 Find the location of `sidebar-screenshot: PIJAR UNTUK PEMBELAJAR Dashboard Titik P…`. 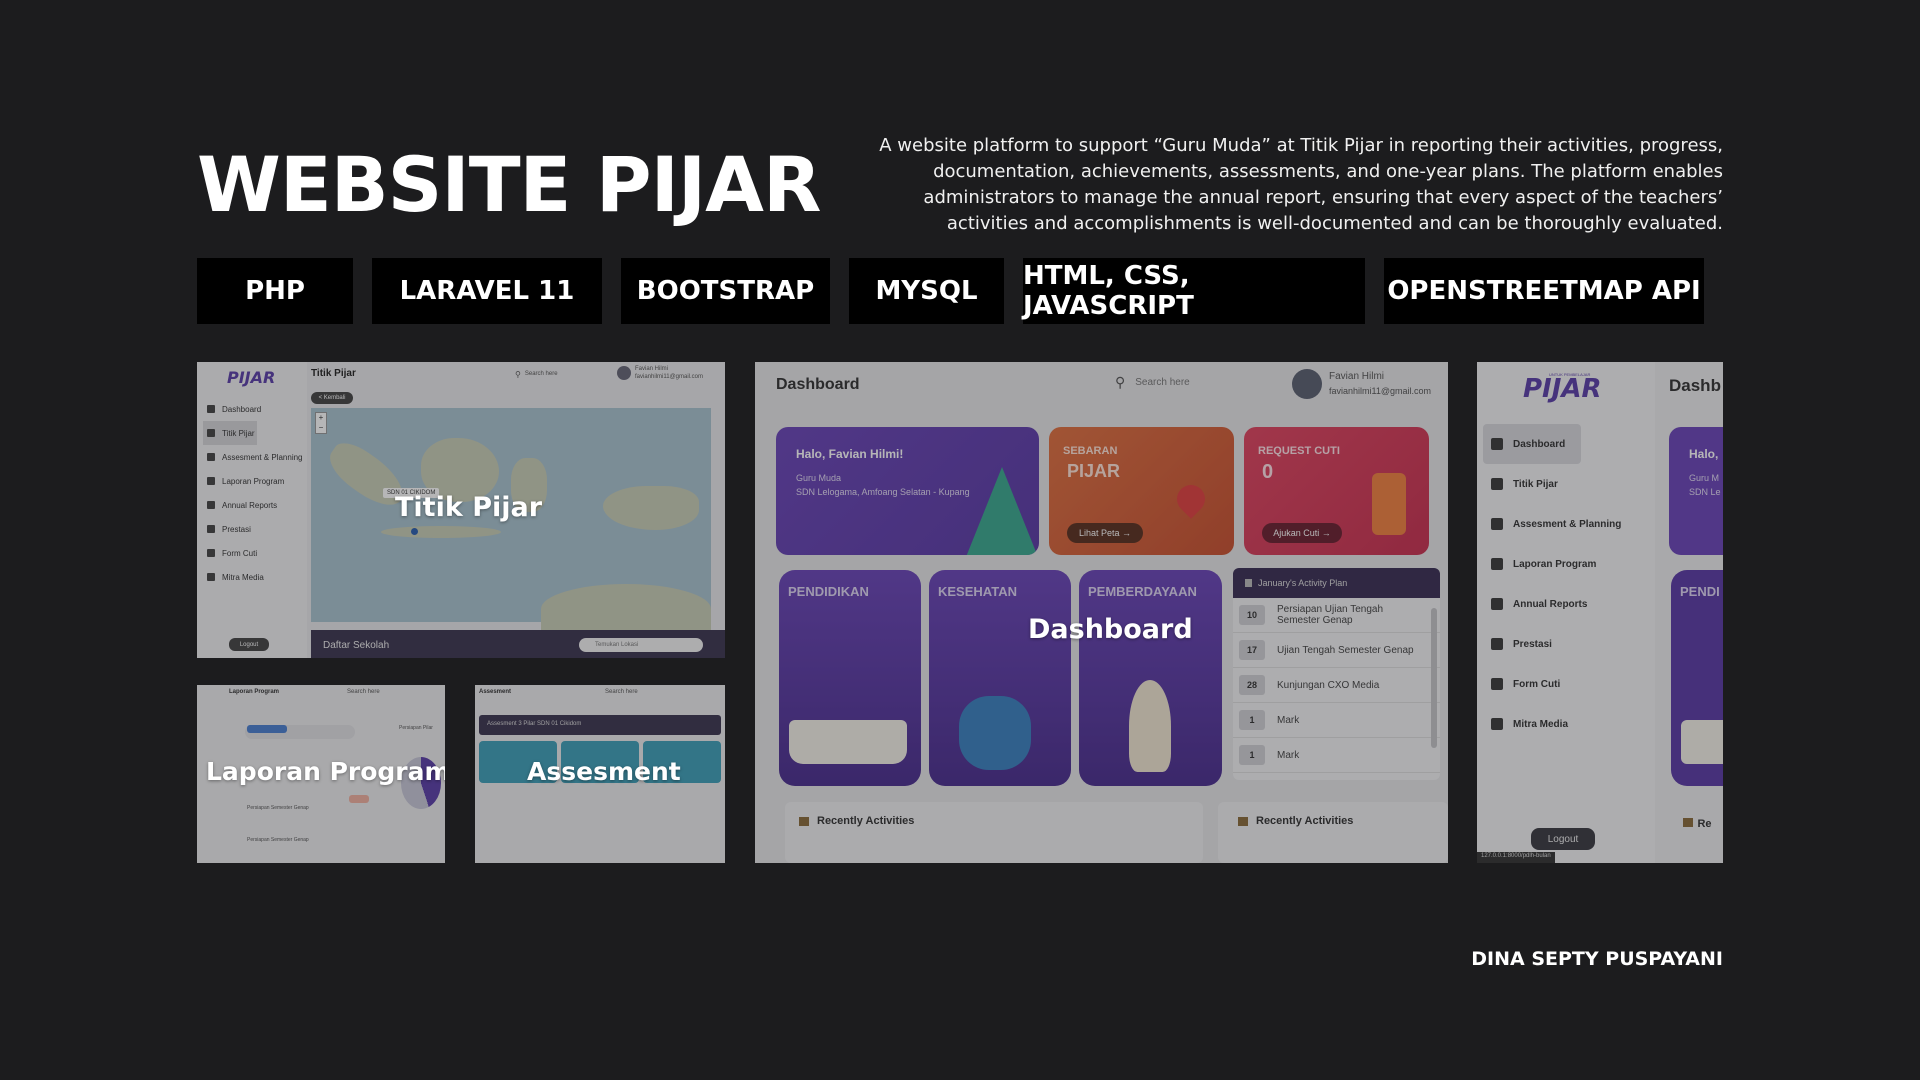

sidebar-screenshot: PIJAR UNTUK PEMBELAJAR Dashboard Titik P… is located at coordinates (1600, 612).